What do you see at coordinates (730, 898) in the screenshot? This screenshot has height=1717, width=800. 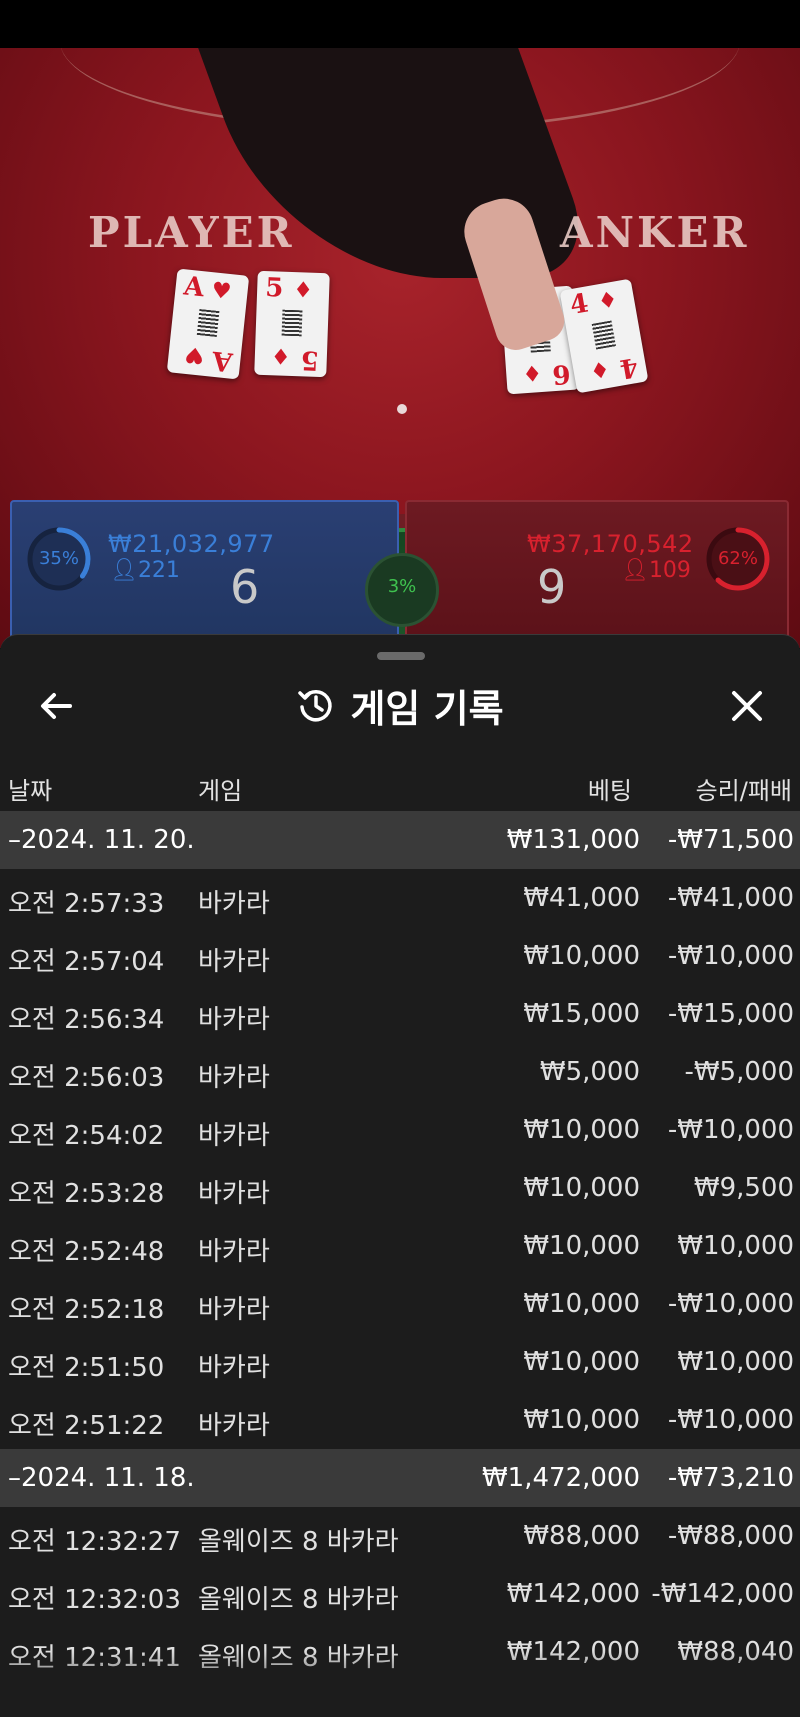 I see `row-win-loss: -₩41,000` at bounding box center [730, 898].